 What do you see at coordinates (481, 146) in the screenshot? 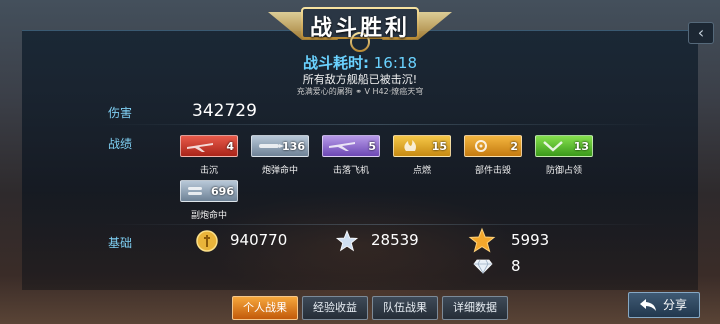
I see `gear-icon` at bounding box center [481, 146].